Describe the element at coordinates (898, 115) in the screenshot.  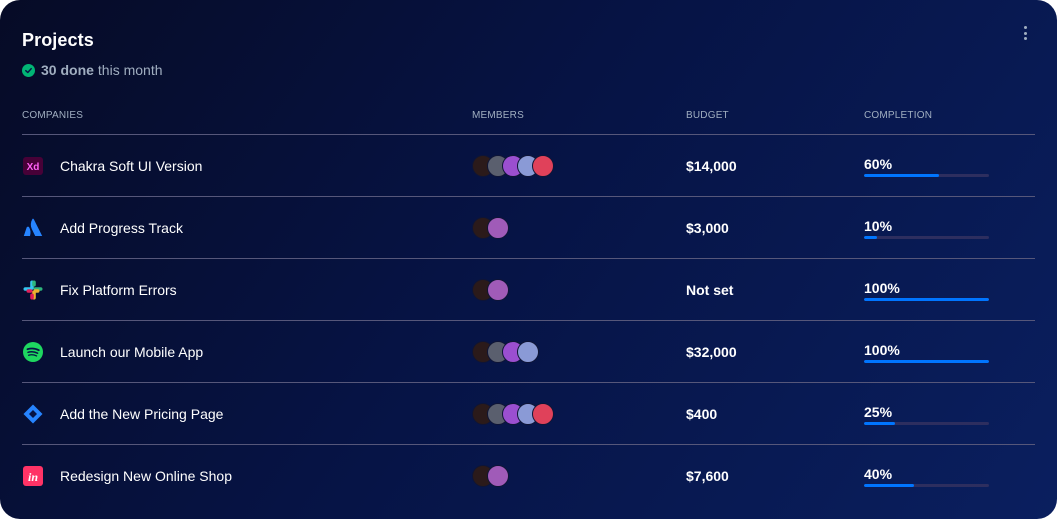
I see `header-completion: COMPLETION` at that location.